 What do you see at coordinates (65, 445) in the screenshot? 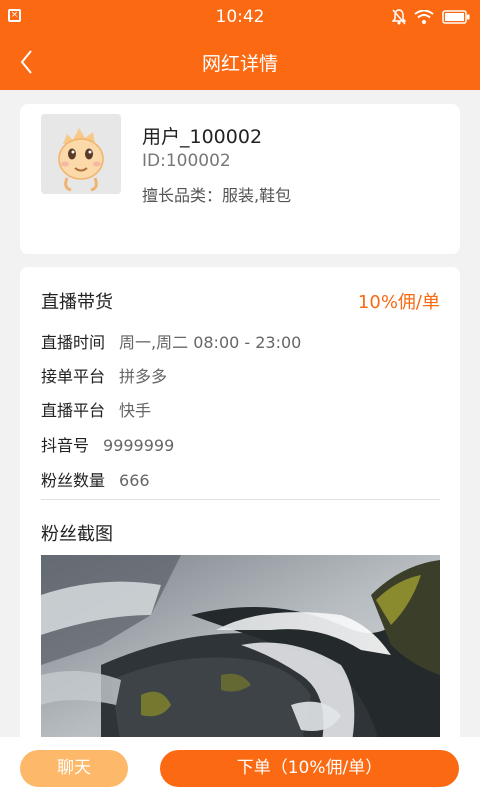
I see `detail-label: 抖音号` at bounding box center [65, 445].